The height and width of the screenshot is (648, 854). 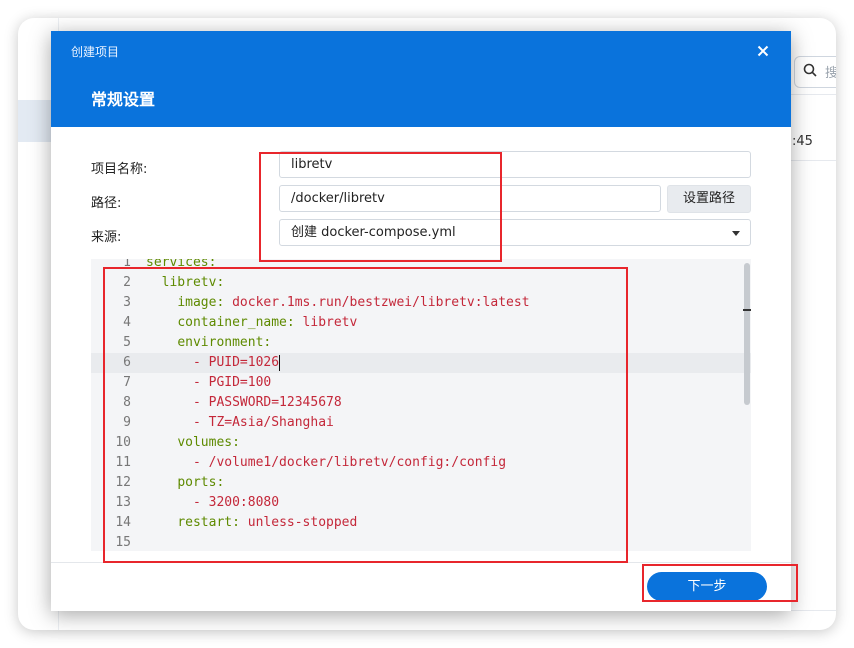 I want to click on set-path-button: 设置路径, so click(x=709, y=199).